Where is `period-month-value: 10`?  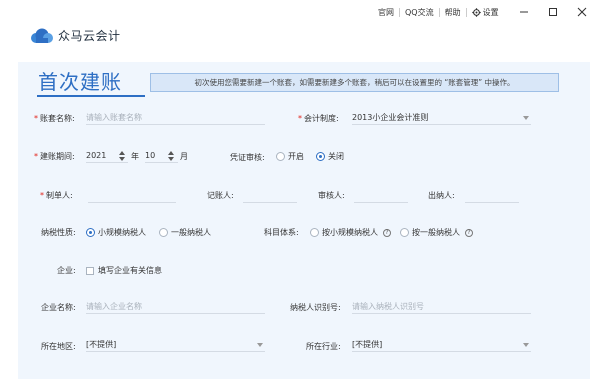
period-month-value: 10 is located at coordinates (150, 155).